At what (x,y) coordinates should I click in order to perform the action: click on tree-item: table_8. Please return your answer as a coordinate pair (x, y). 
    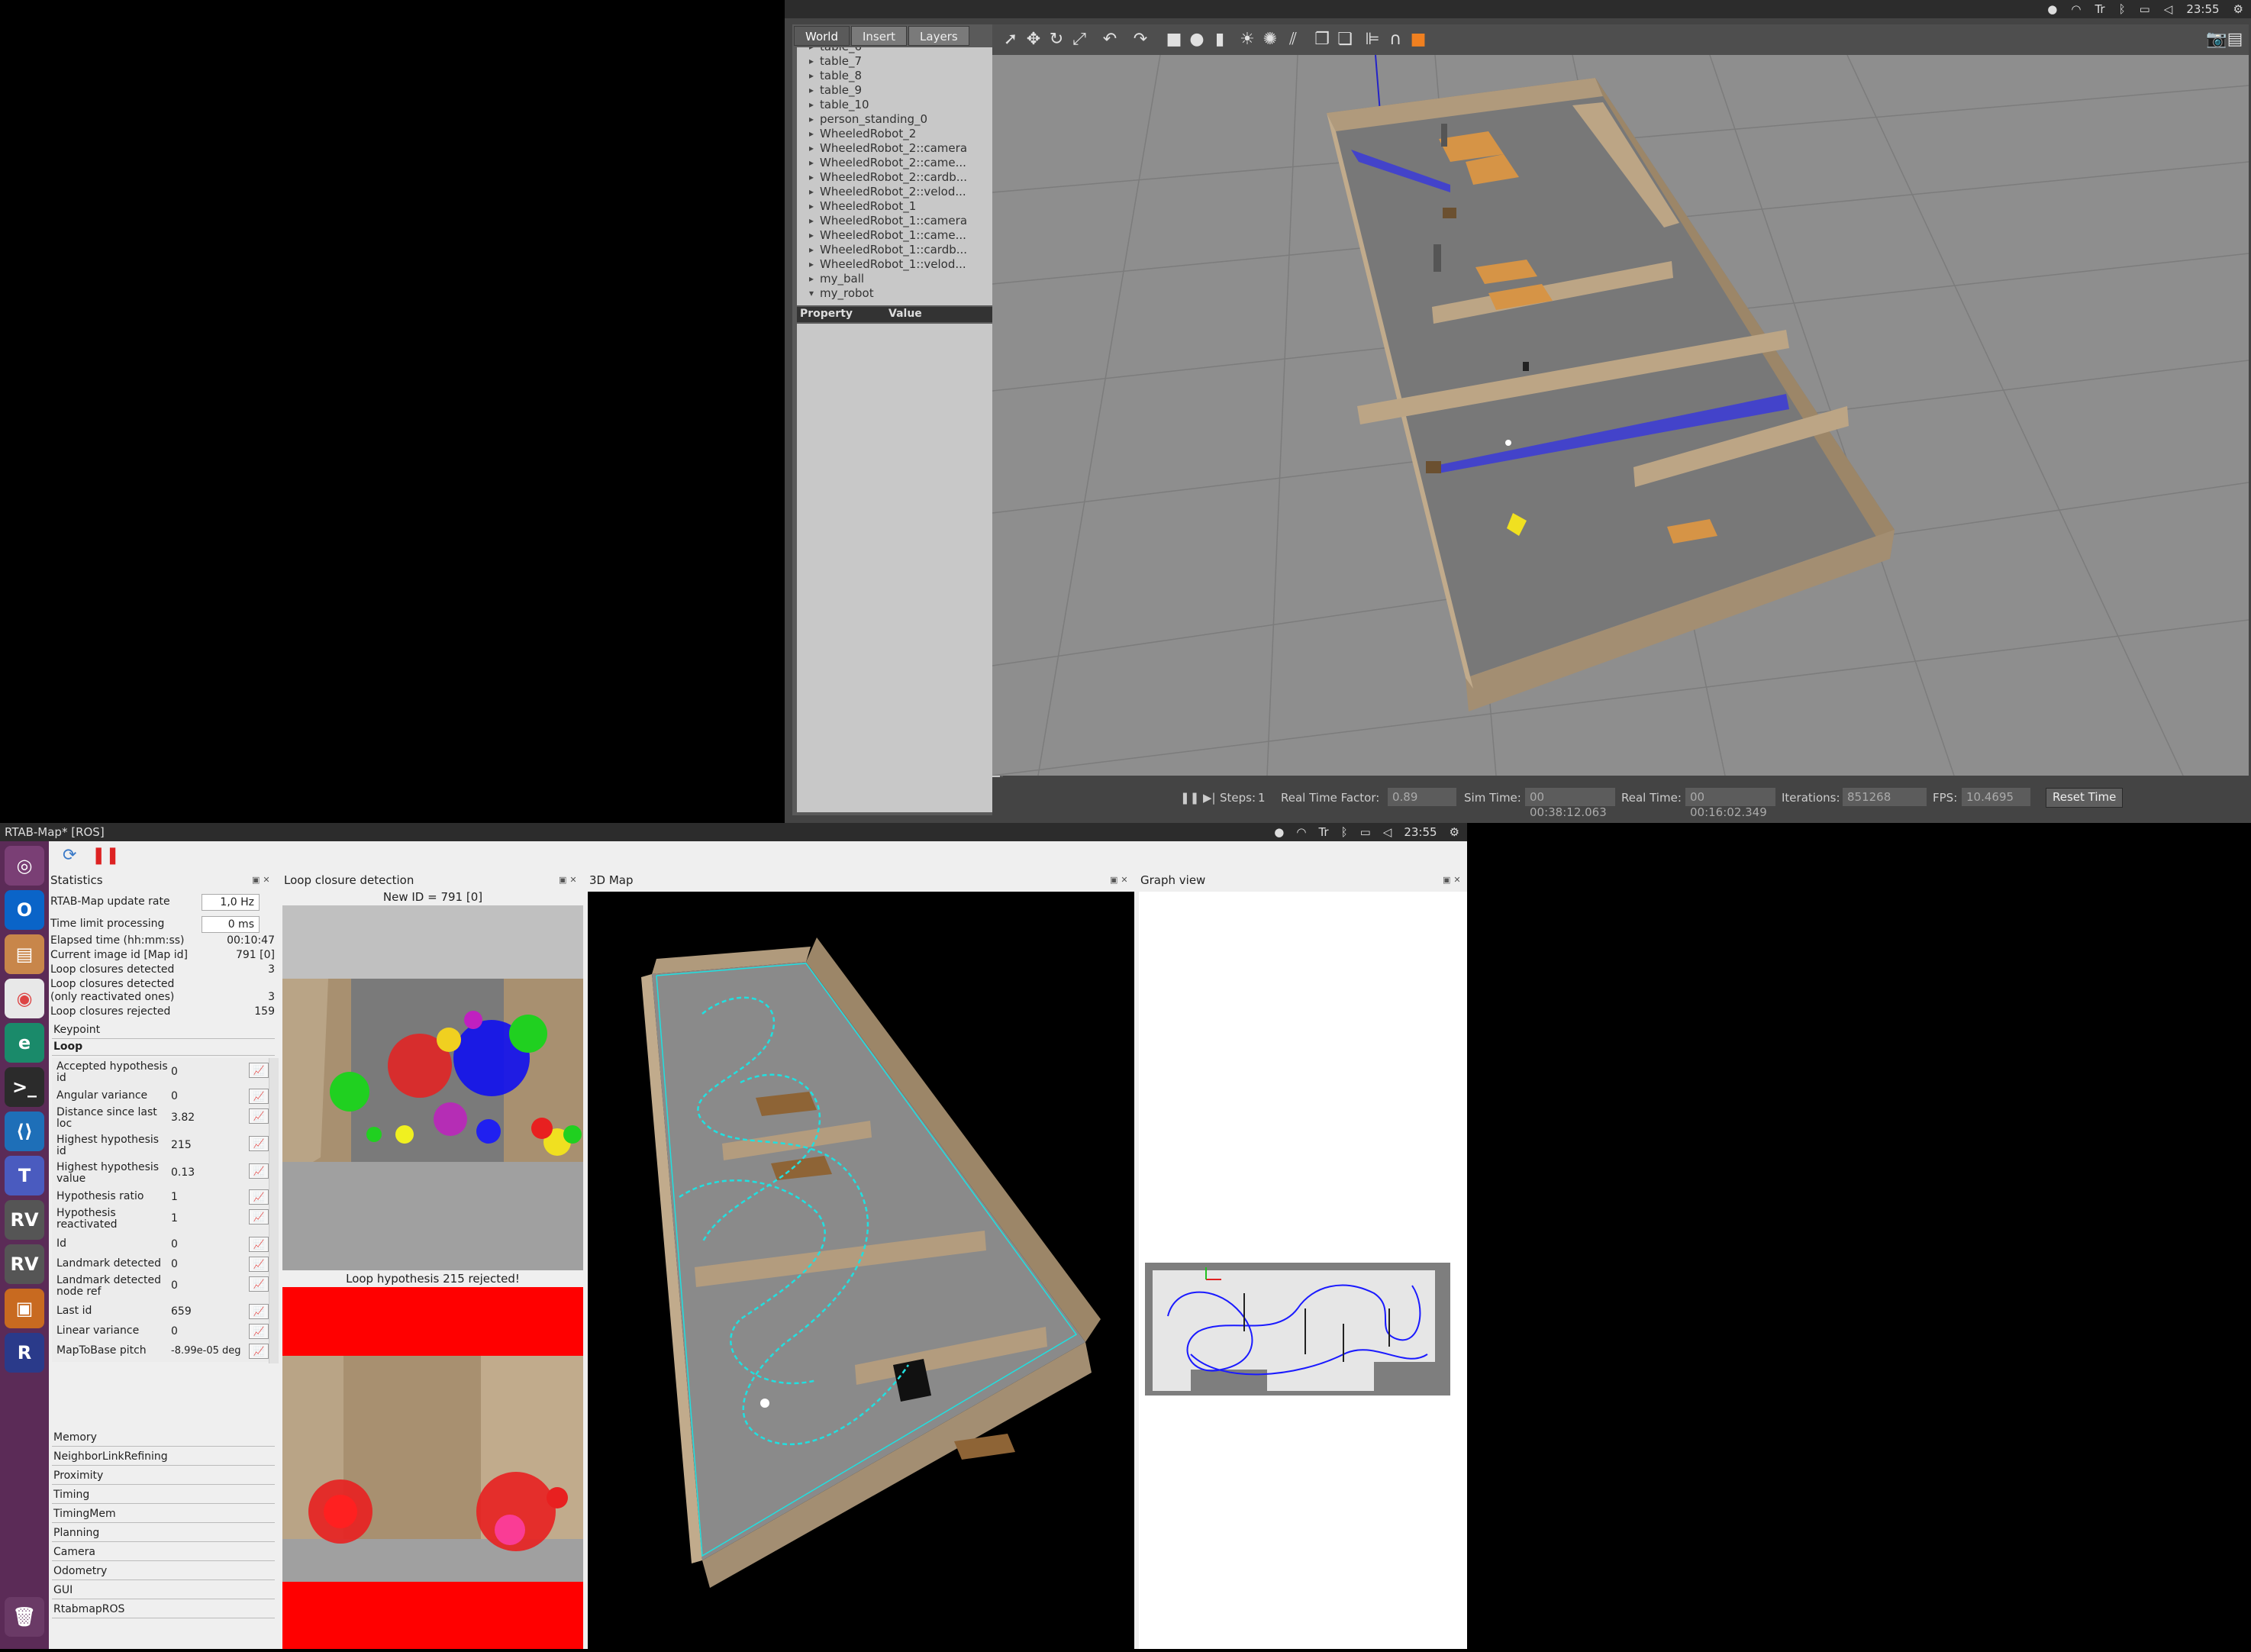
    Looking at the image, I should click on (896, 76).